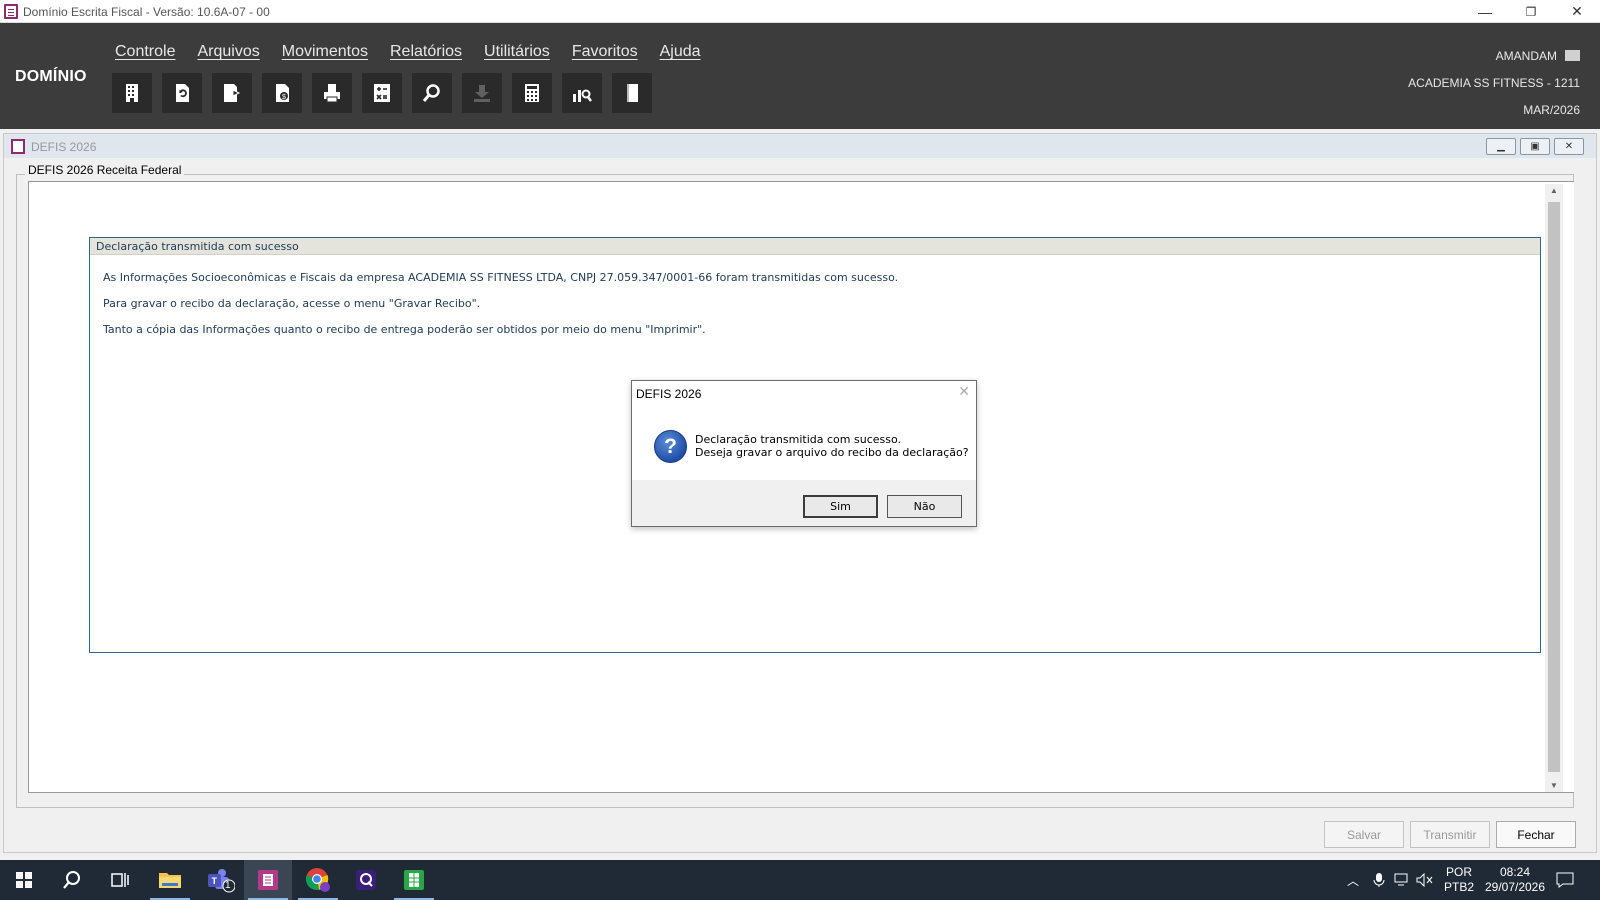 The width and height of the screenshot is (1600, 900). What do you see at coordinates (1569, 146) in the screenshot?
I see `child-close-button: ✕` at bounding box center [1569, 146].